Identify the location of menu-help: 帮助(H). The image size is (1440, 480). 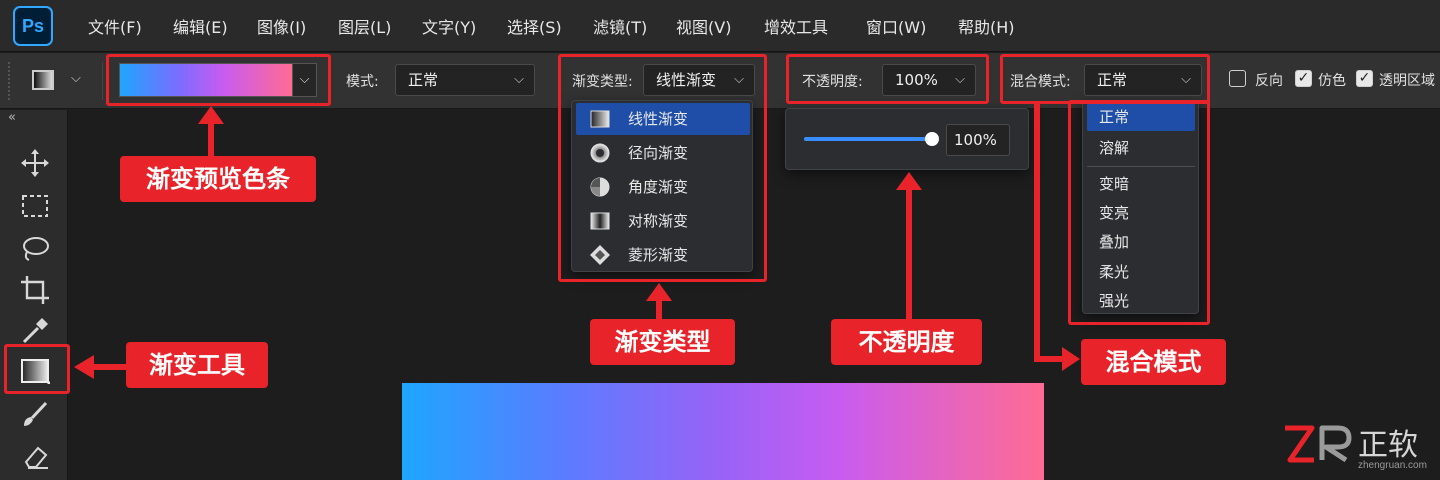
(986, 26).